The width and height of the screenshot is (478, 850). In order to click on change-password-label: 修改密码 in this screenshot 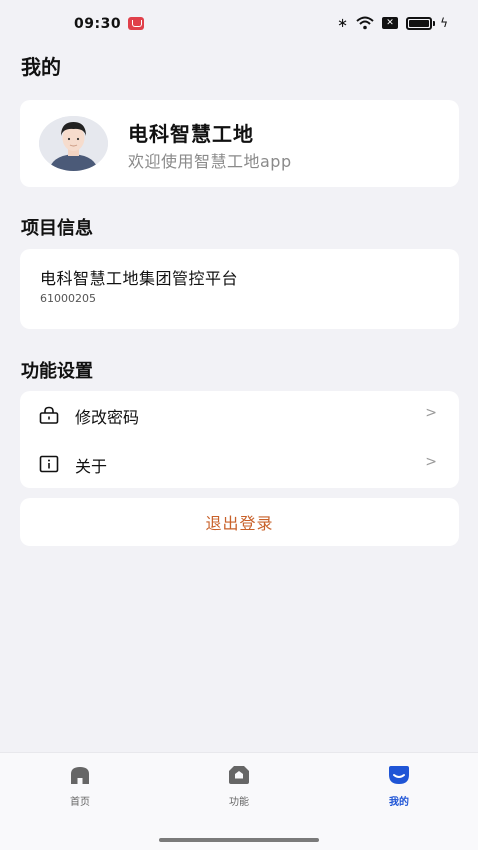, I will do `click(107, 417)`.